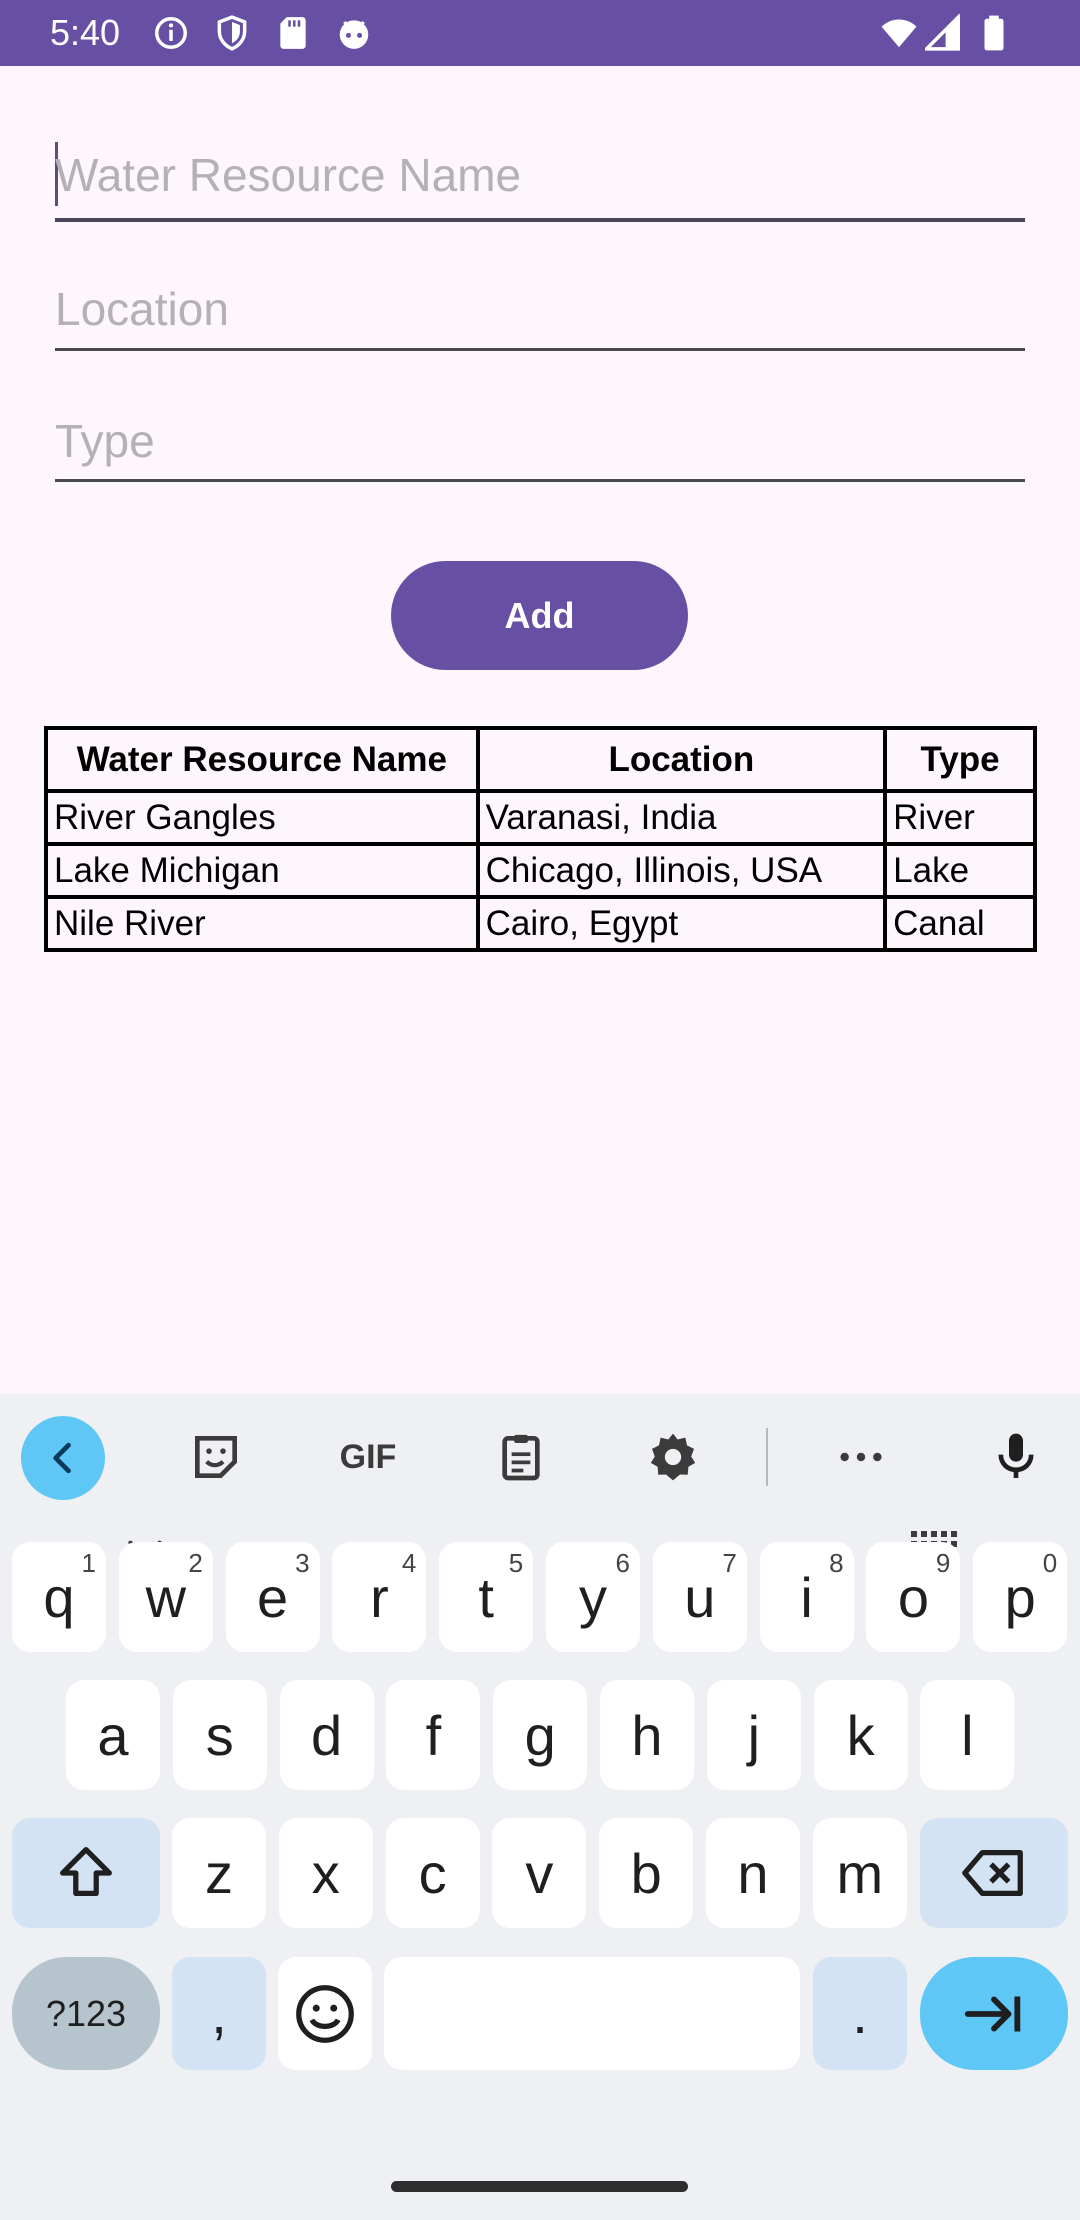 This screenshot has width=1080, height=2220. I want to click on next-key, so click(994, 2013).